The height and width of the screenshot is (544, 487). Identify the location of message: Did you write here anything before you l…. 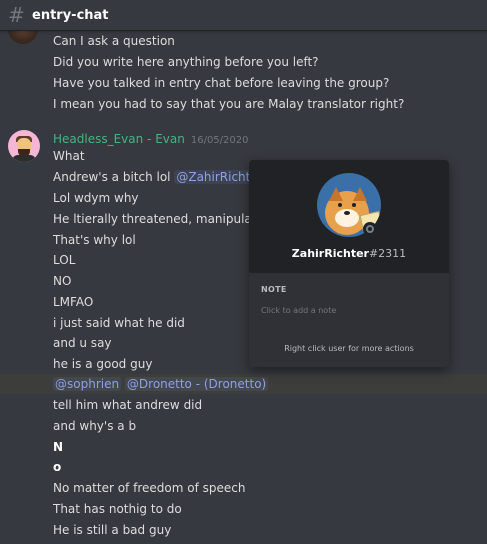
(186, 62).